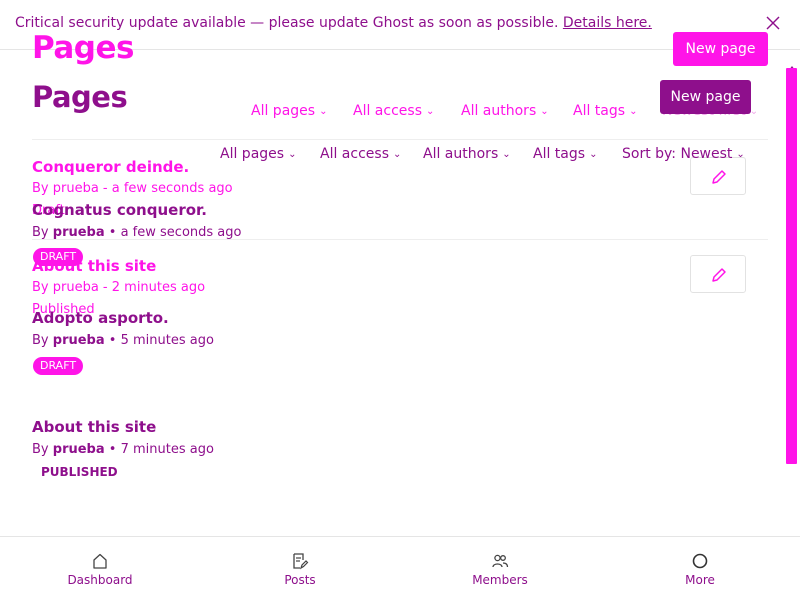  Describe the element at coordinates (79, 472) in the screenshot. I see `status-badge: PUBLISHED` at that location.